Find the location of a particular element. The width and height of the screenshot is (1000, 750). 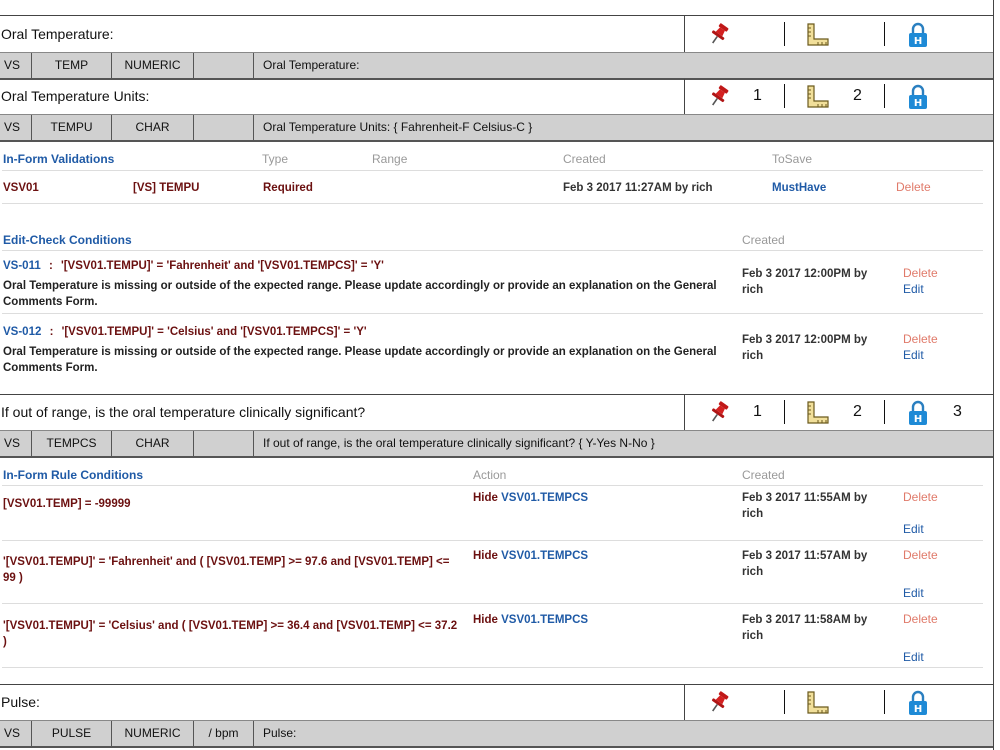

rule-created: Feb 3 2017 11:58AM by rich is located at coordinates (805, 628).